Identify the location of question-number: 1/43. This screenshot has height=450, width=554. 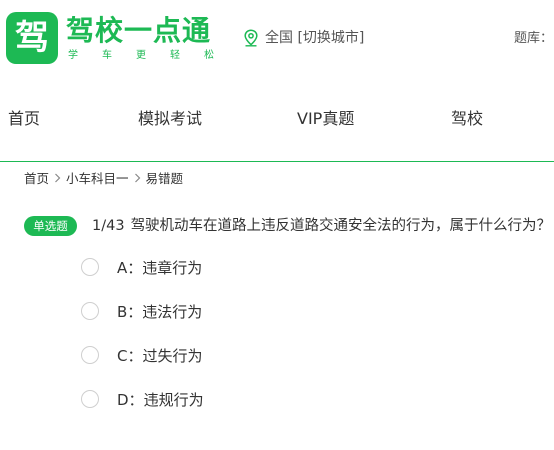
(108, 226).